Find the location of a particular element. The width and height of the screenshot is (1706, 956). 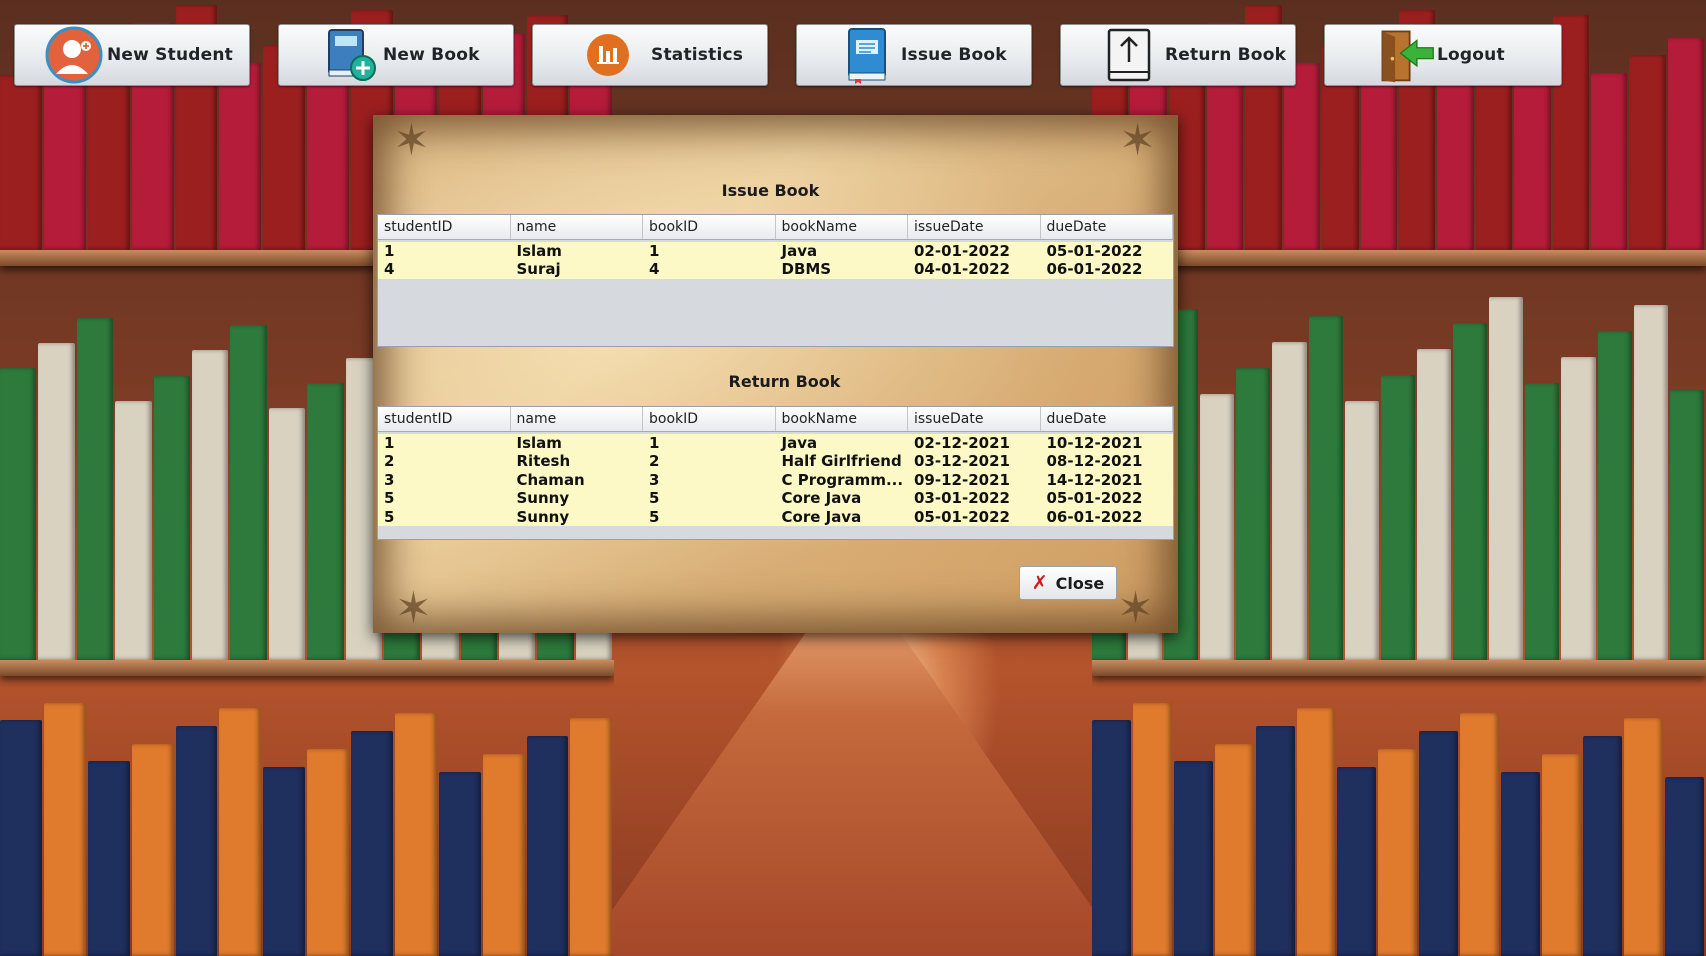

return-book-label: Return Book is located at coordinates (1226, 55).